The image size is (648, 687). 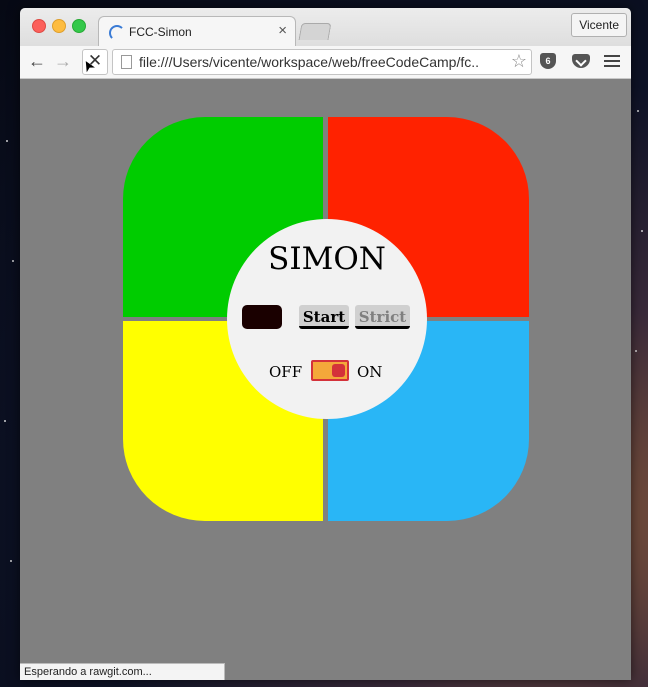 I want to click on control-panel: SIMON Start Strict OFF ON, so click(x=327, y=319).